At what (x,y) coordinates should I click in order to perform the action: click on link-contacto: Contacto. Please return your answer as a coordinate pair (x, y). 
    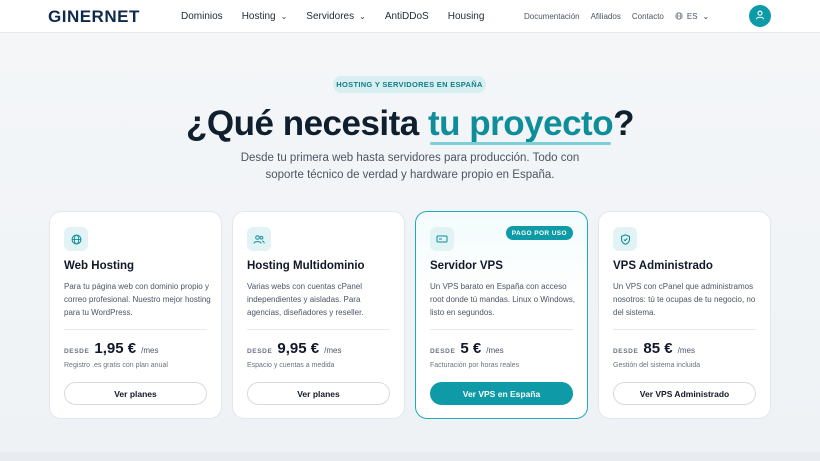
    Looking at the image, I should click on (648, 16).